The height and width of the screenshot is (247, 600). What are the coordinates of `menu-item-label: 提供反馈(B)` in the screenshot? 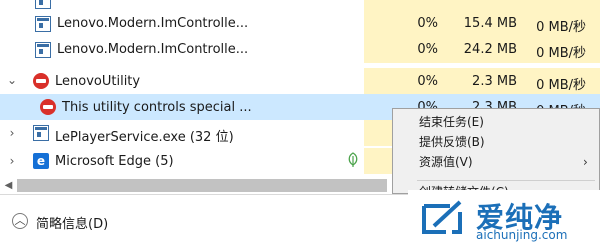 It's located at (452, 142).